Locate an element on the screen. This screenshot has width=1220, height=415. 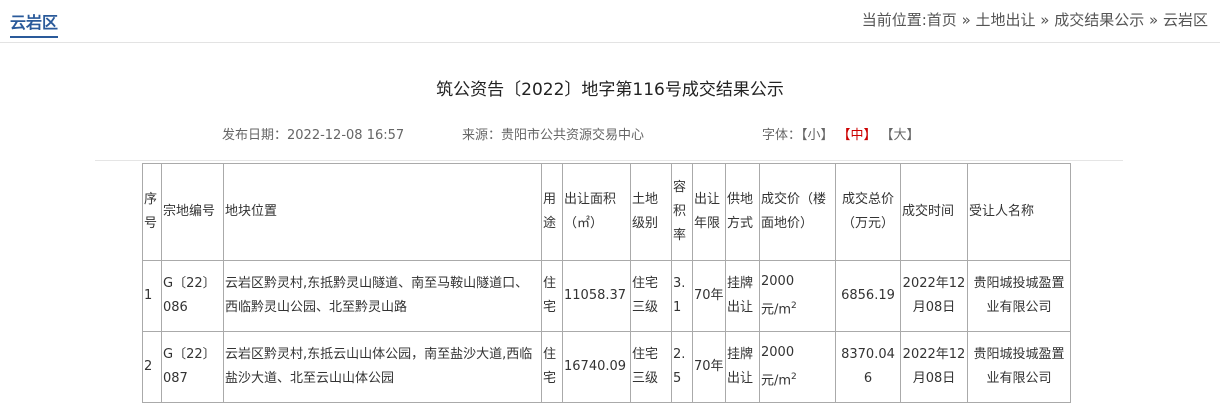
cell-parcel-no: G〔22〕086 is located at coordinates (192, 296).